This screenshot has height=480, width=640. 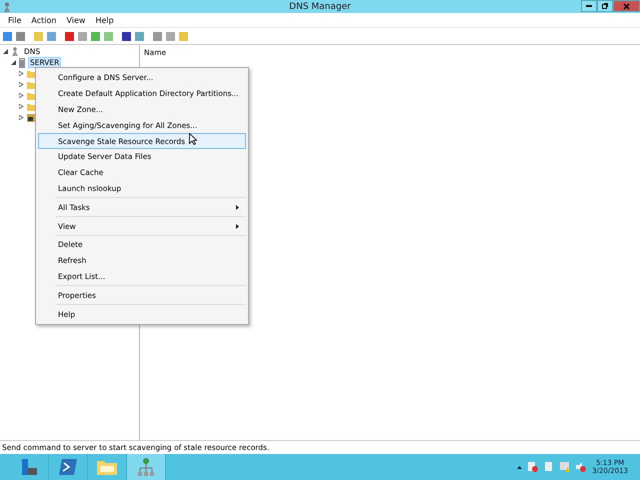 I want to click on log-icon, so click(x=31, y=118).